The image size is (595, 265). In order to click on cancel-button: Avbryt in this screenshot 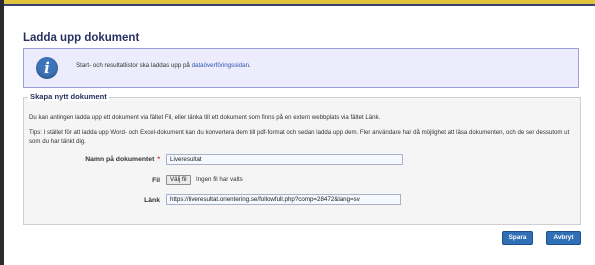, I will do `click(563, 238)`.